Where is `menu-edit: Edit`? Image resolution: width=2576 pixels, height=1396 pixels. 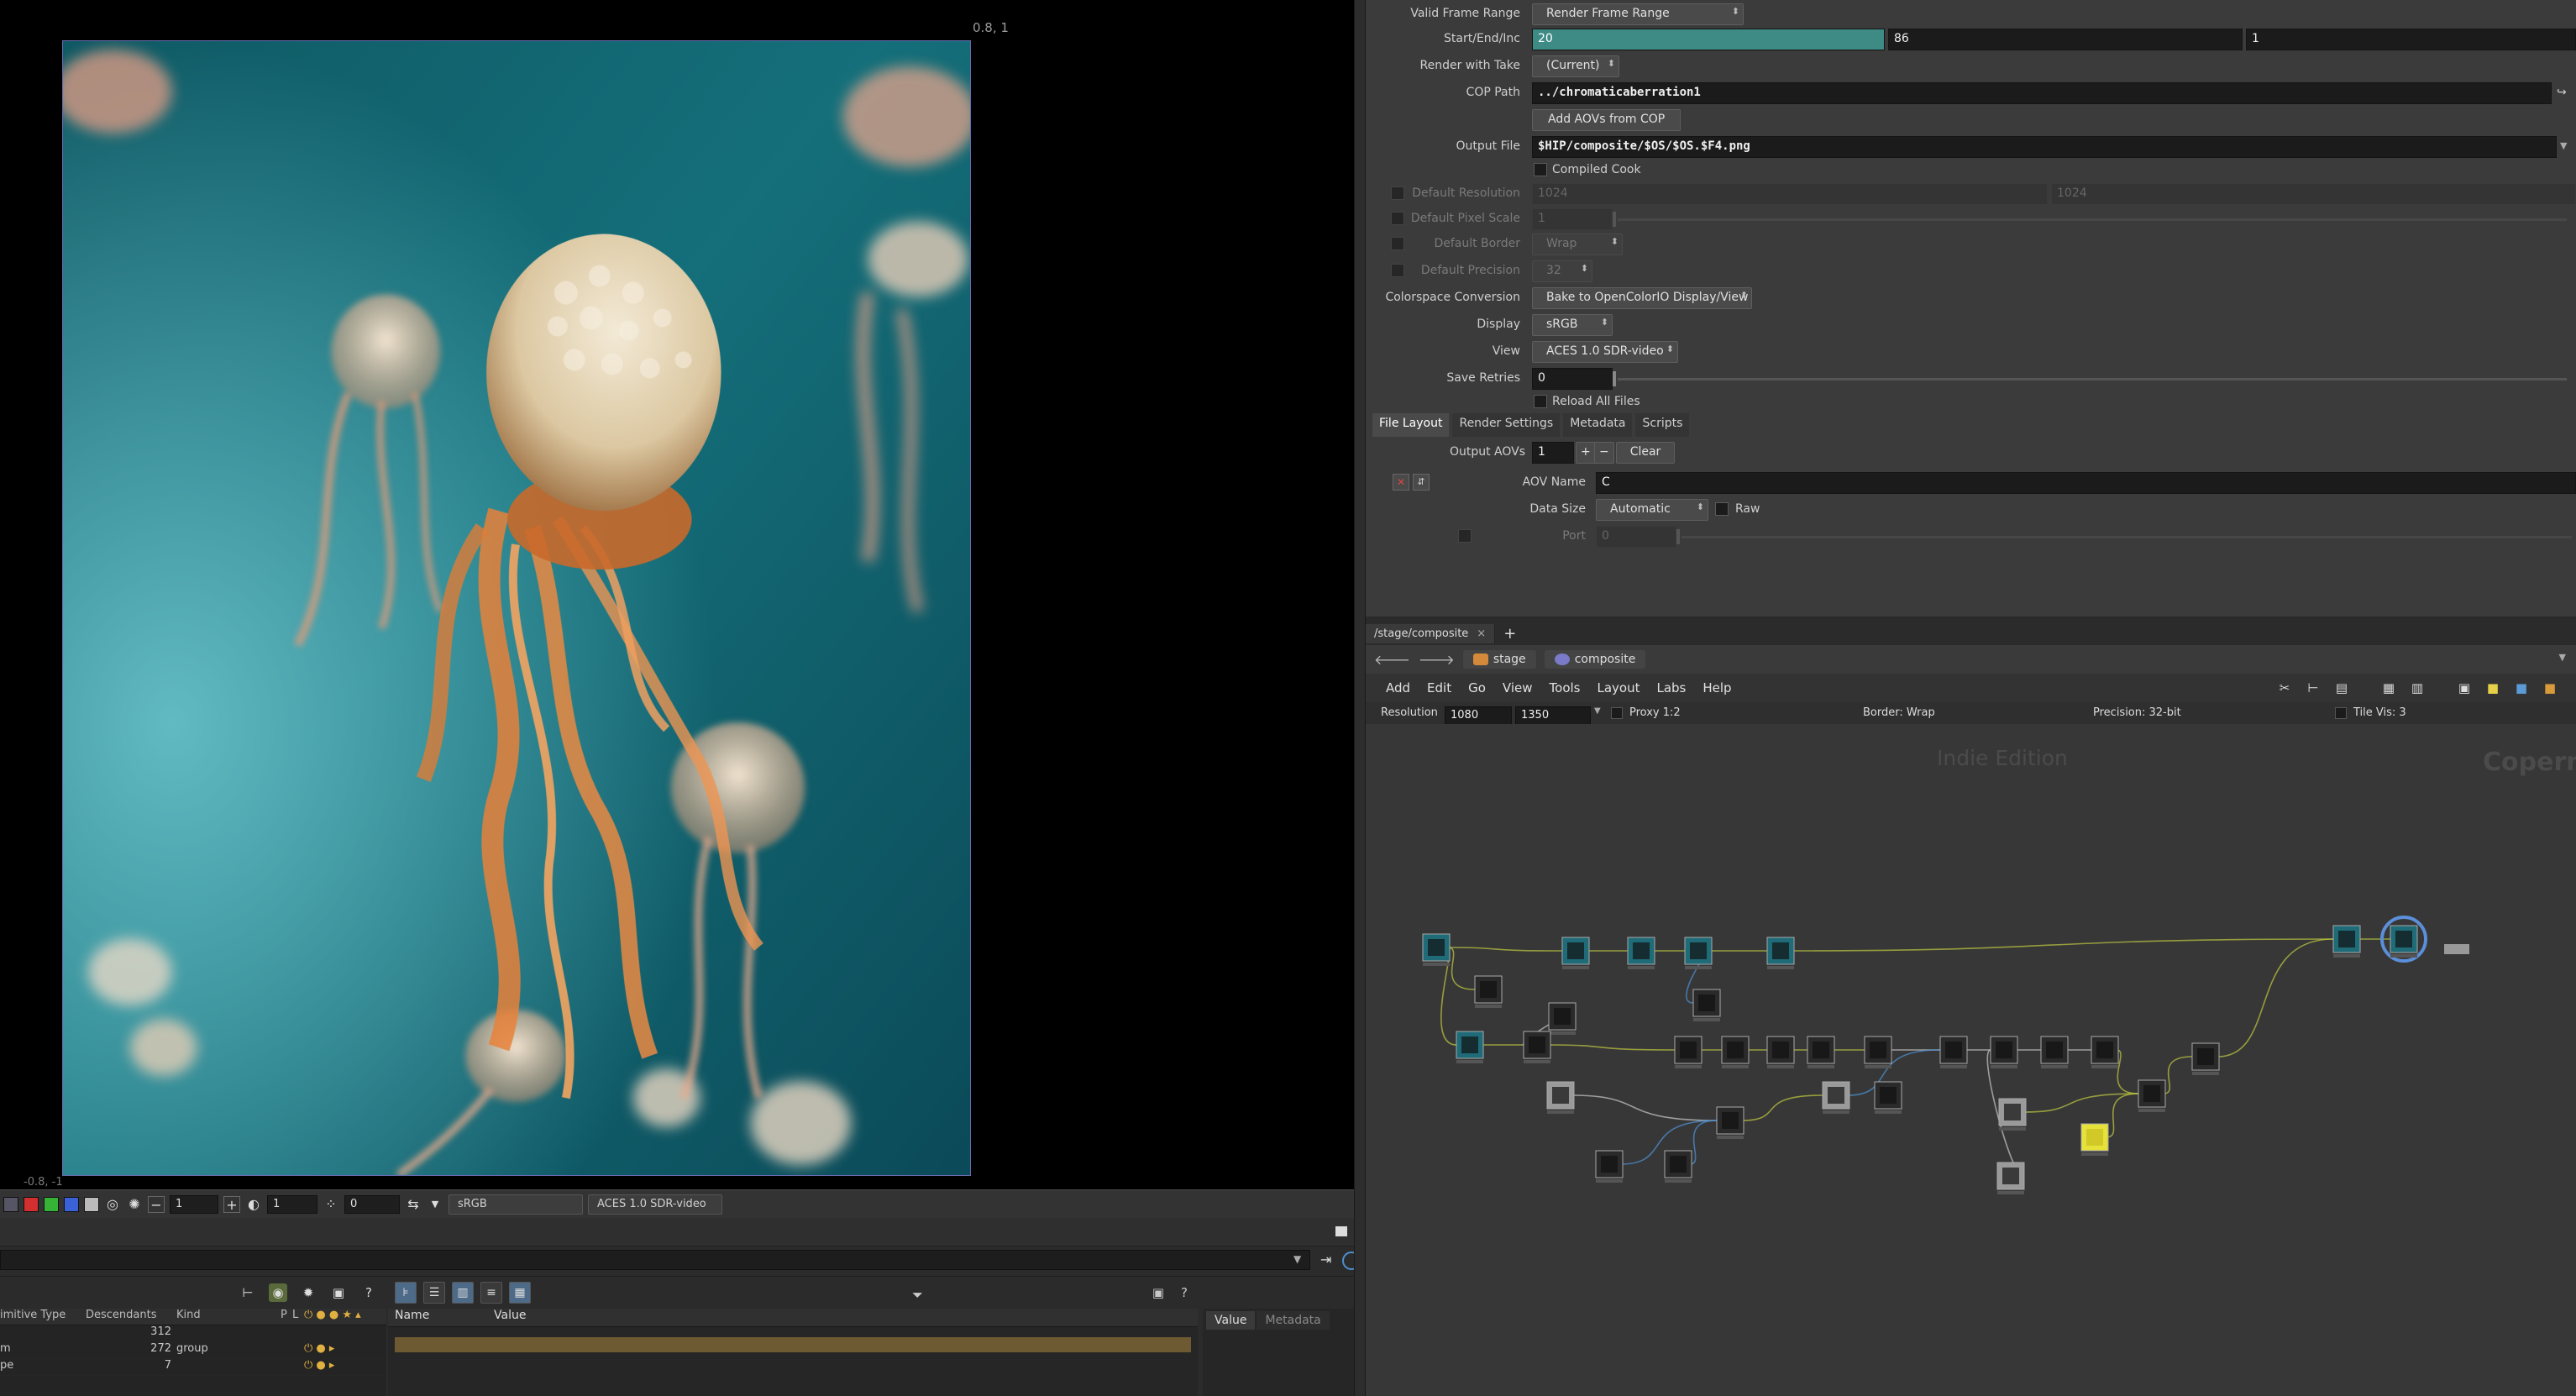
menu-edit: Edit is located at coordinates (1439, 687).